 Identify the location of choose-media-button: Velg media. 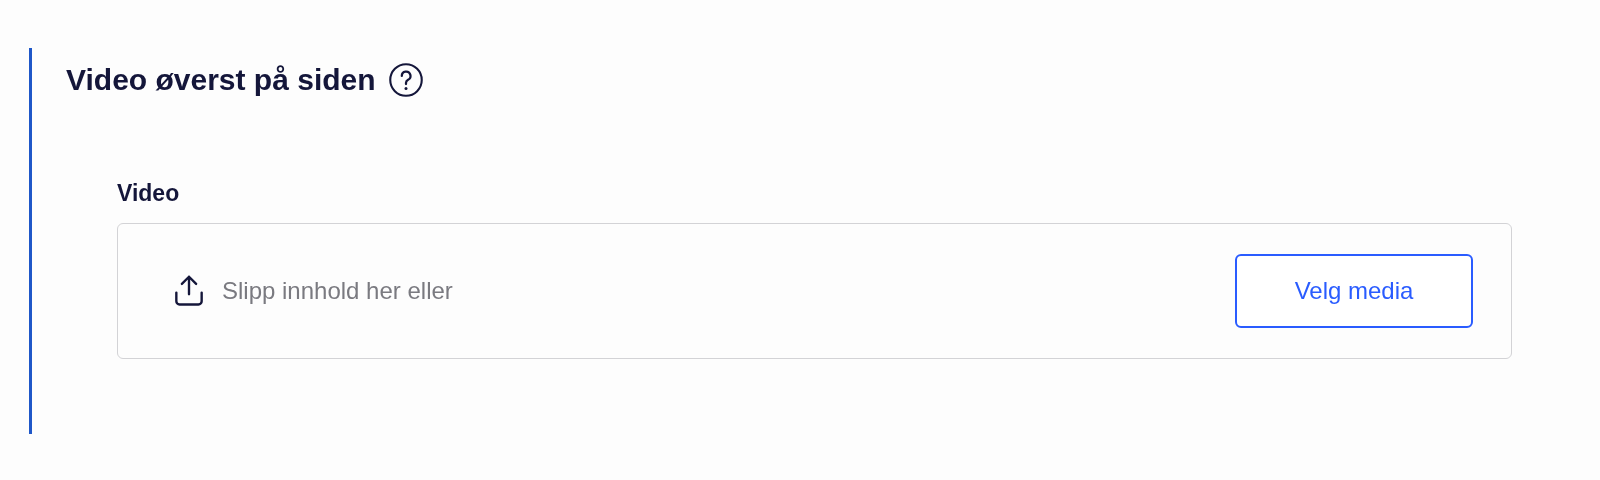
(1354, 291).